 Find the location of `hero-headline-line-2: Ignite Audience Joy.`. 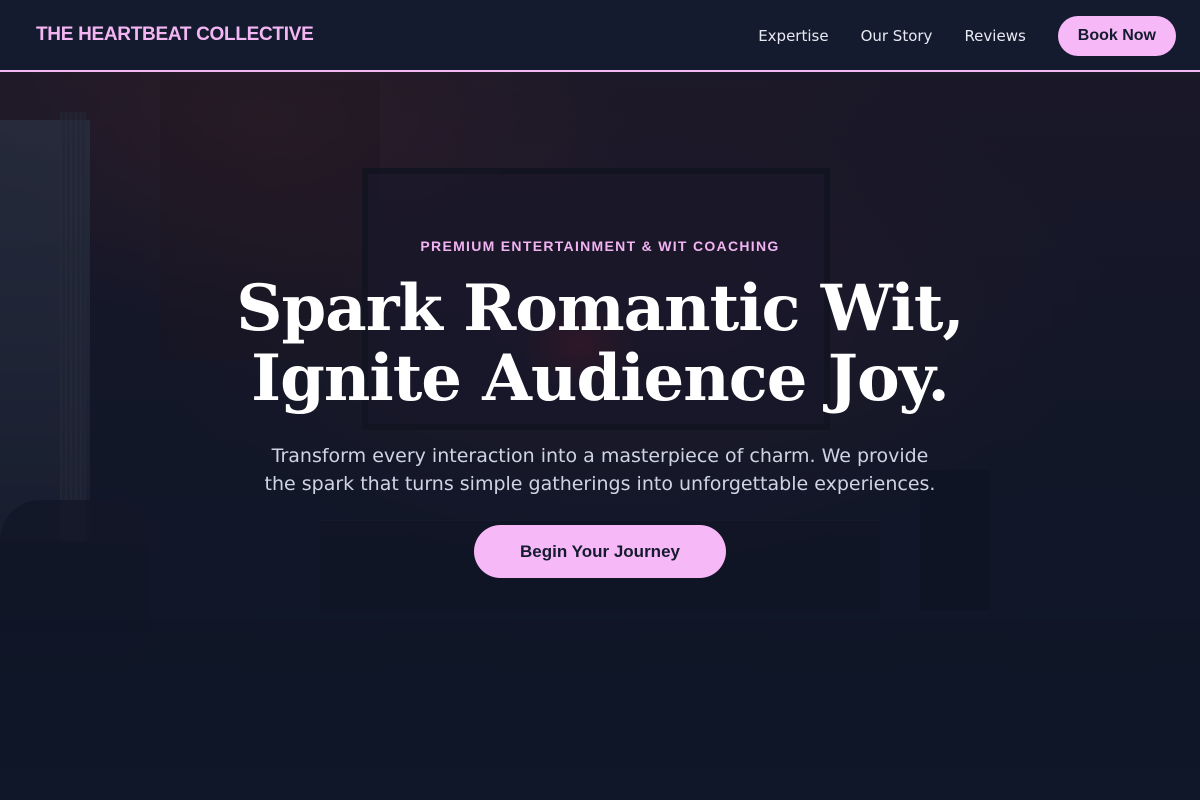

hero-headline-line-2: Ignite Audience Joy. is located at coordinates (600, 378).